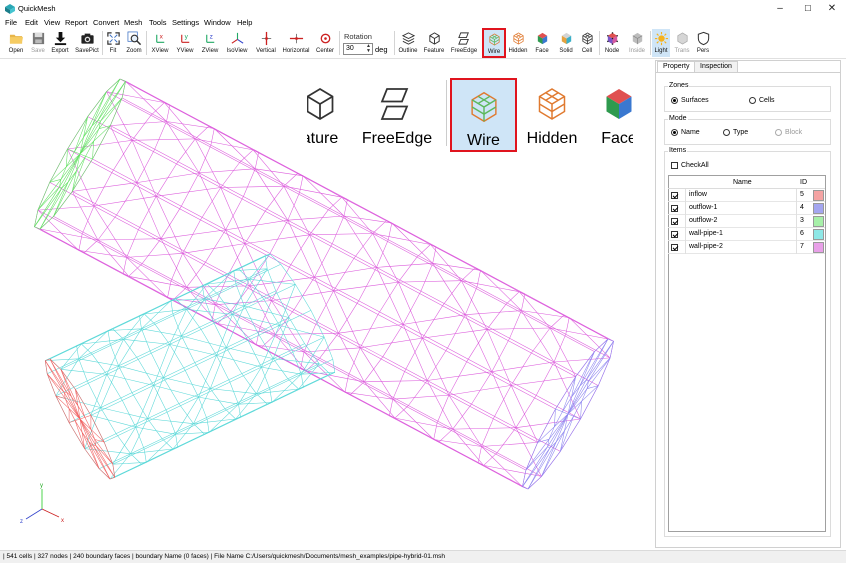  Describe the element at coordinates (690, 100) in the screenshot. I see `zones-surfaces-radio: Surfaces` at that location.